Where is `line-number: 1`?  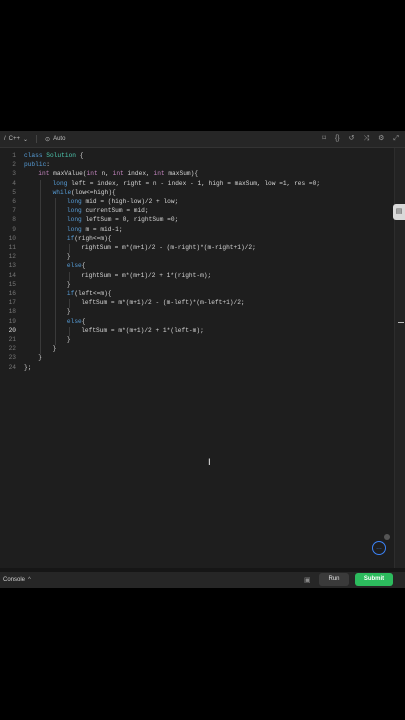 line-number: 1 is located at coordinates (14, 155).